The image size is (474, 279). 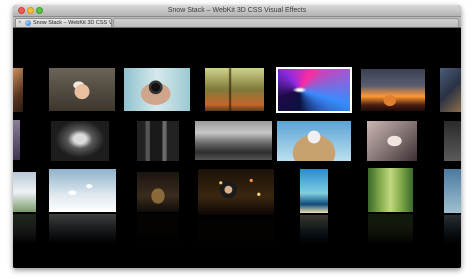 I want to click on tab-close-icon: ×, so click(x=20, y=23).